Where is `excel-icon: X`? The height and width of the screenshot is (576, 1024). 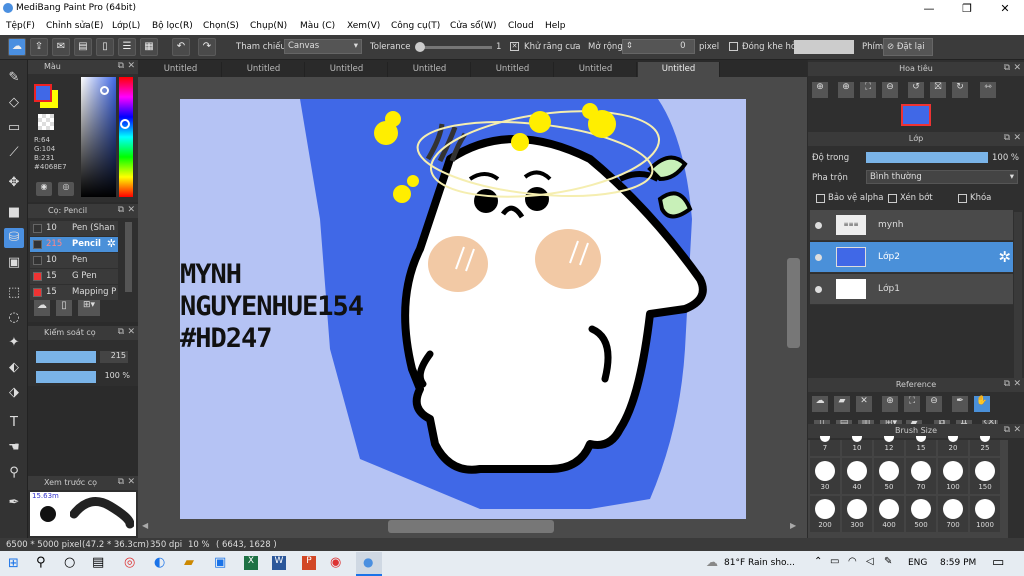 excel-icon: X is located at coordinates (251, 563).